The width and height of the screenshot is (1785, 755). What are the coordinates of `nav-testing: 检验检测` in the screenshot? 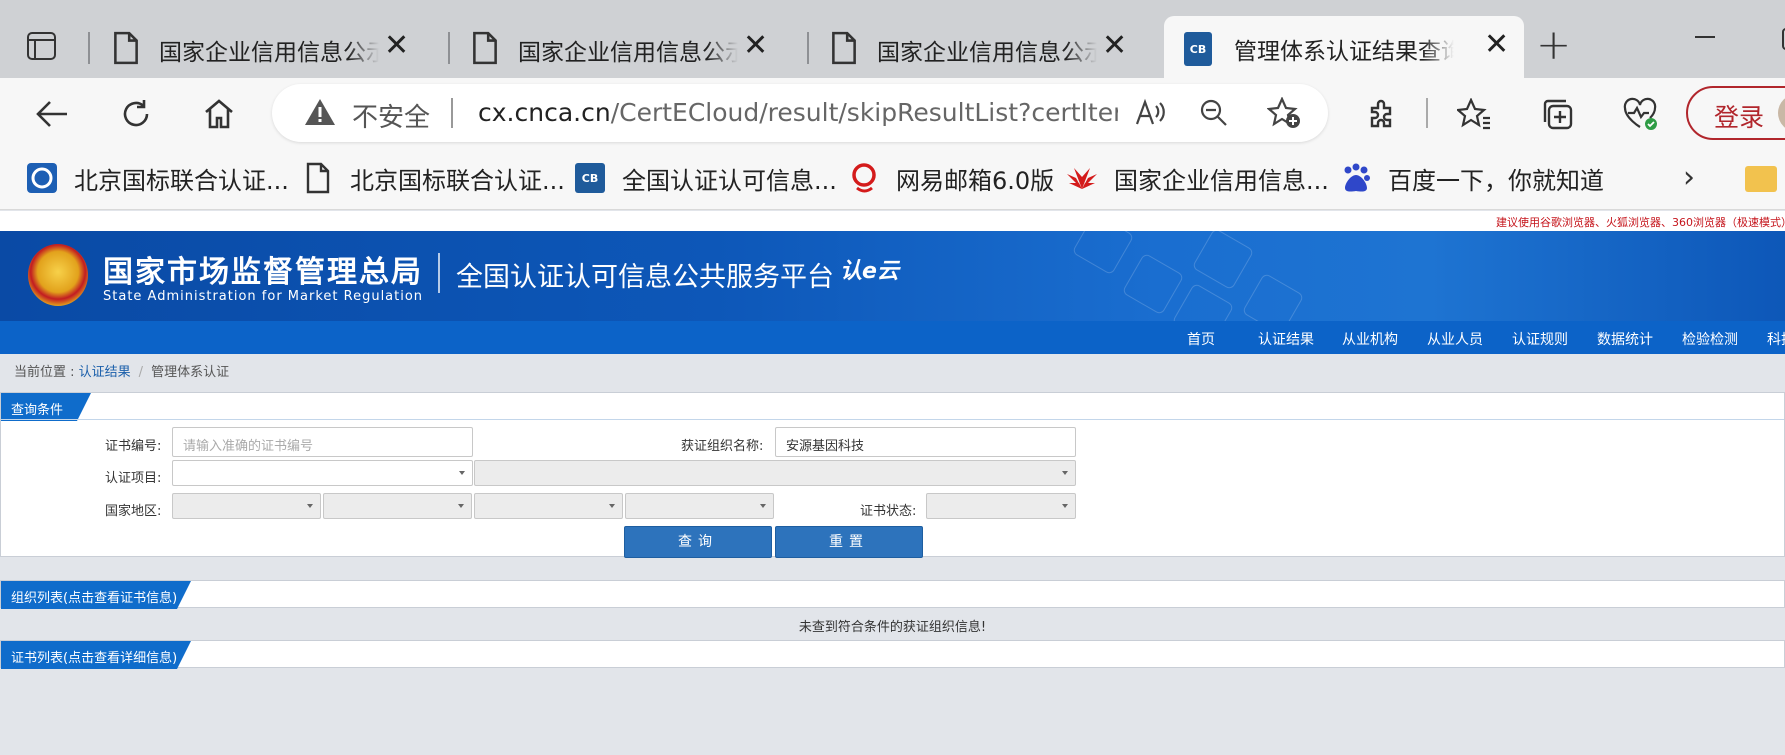 It's located at (1710, 339).